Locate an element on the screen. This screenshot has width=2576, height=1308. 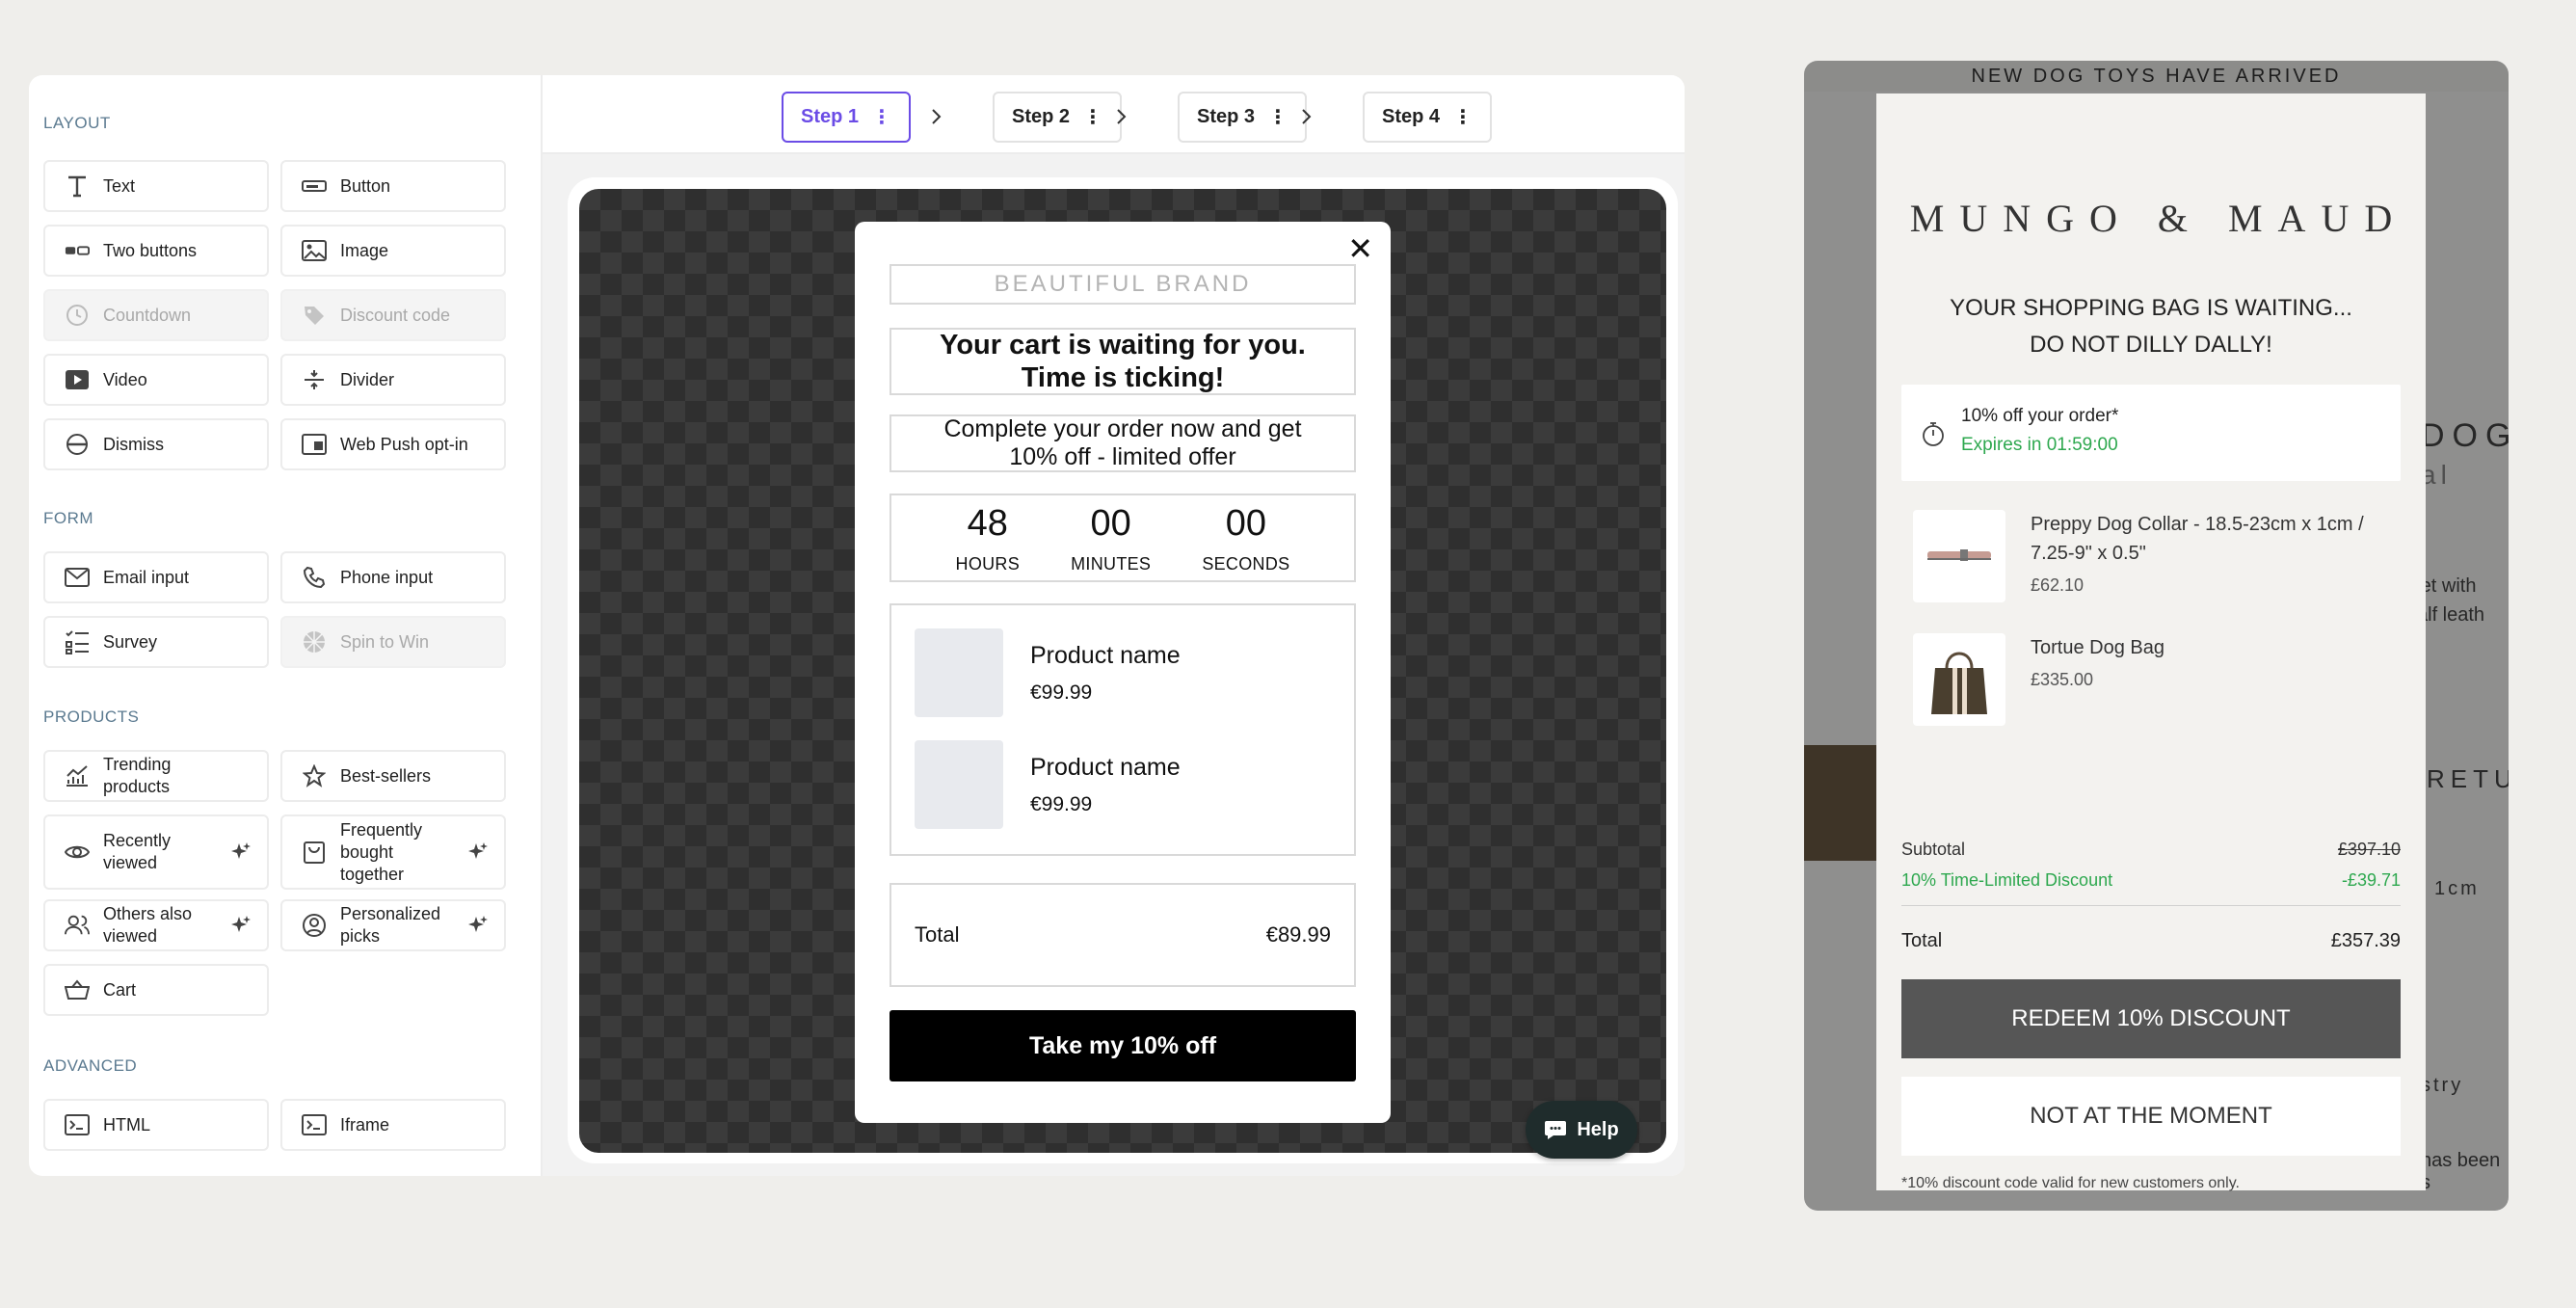
timer-minutes: 00 MINUTES is located at coordinates (1111, 538).